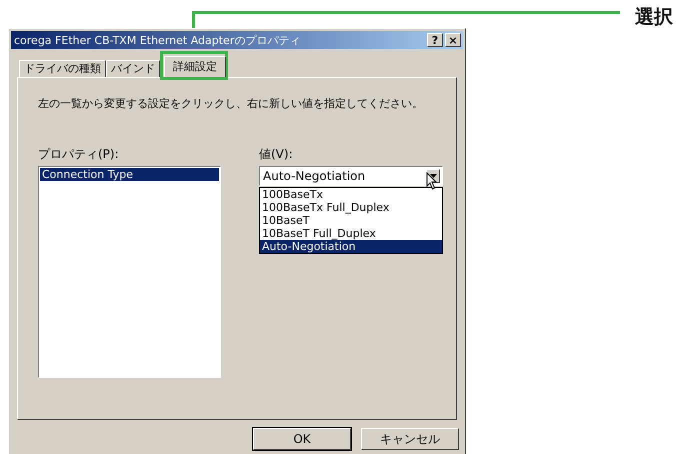 This screenshot has width=679, height=454. I want to click on property-list: Connection Type, so click(129, 272).